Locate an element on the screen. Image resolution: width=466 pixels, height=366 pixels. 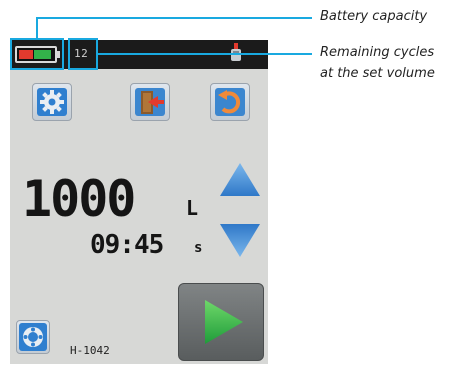
battery-capacity-label: Battery capacity is located at coordinates (374, 16).